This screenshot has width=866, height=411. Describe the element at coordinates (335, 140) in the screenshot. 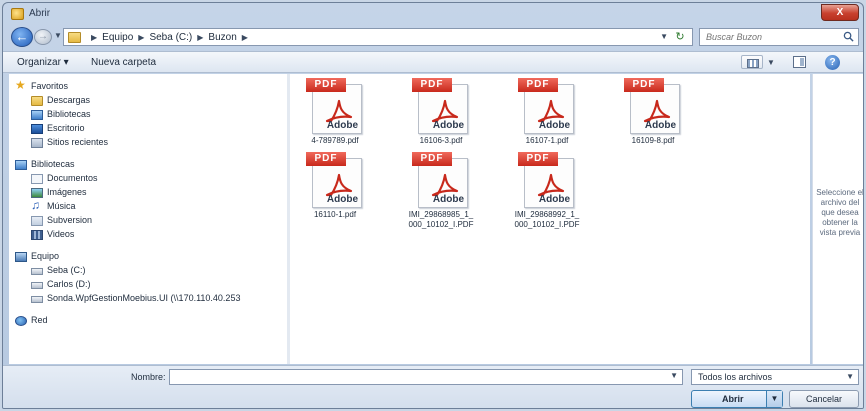

I see `file-name: 4-789789.pdf` at that location.